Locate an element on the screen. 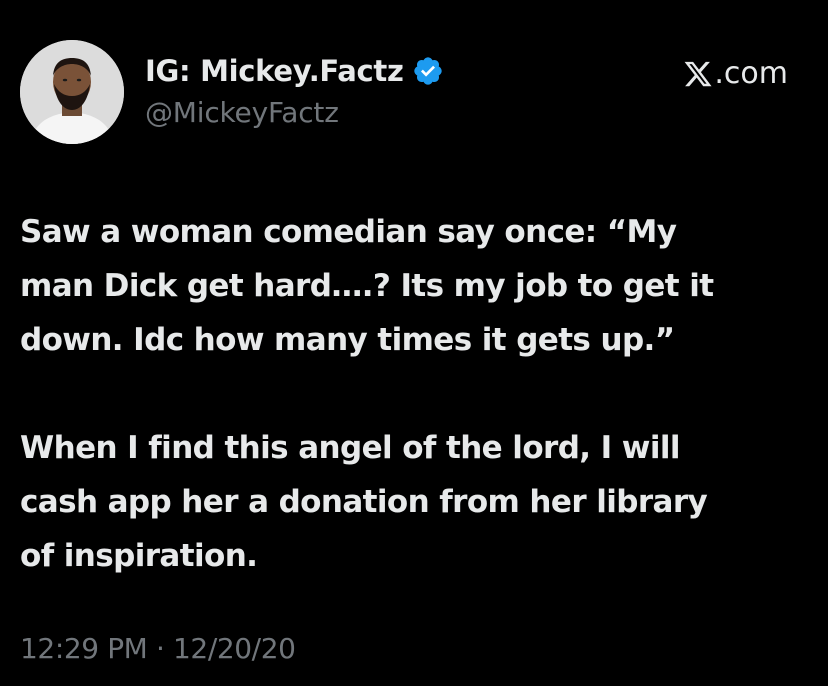  tweet-date: 12/20/20 is located at coordinates (234, 648).